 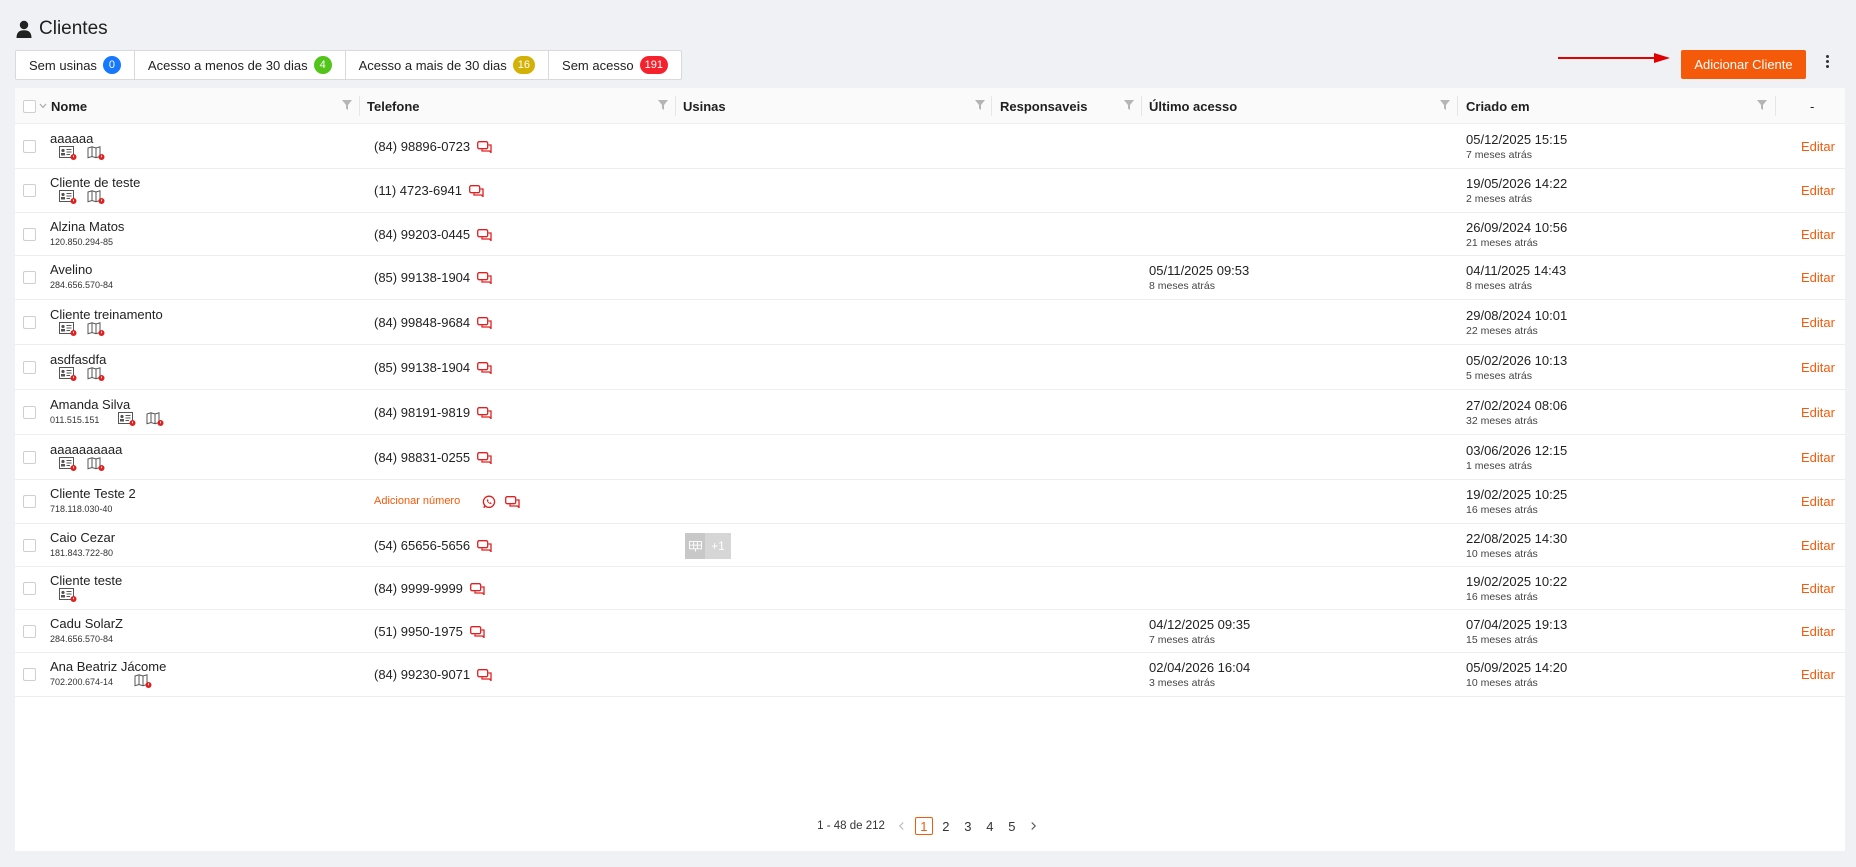 I want to click on phone-number: (84) 98191-9819, so click(x=422, y=412).